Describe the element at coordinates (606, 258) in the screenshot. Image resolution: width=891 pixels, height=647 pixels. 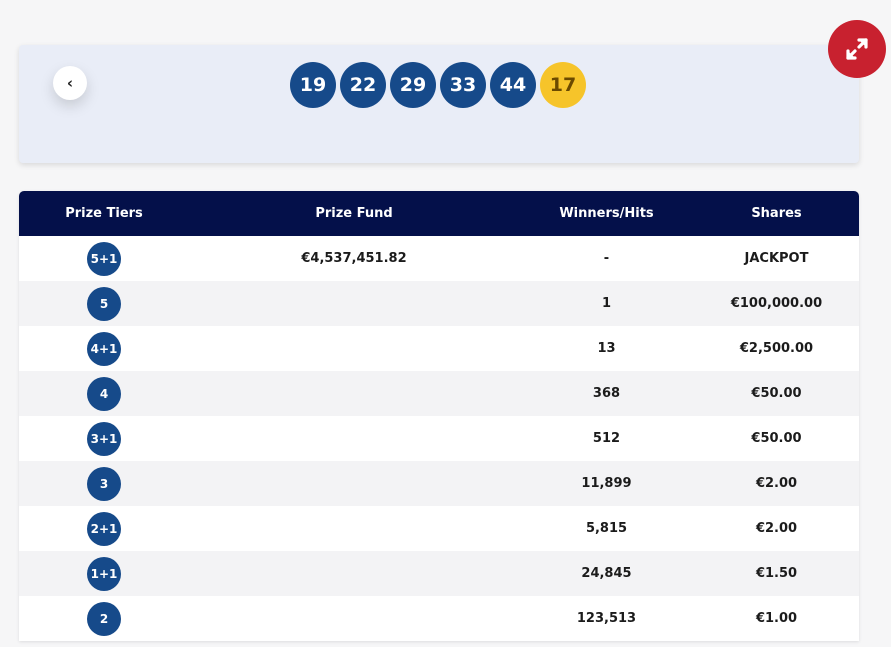
I see `winners-cell: -` at that location.